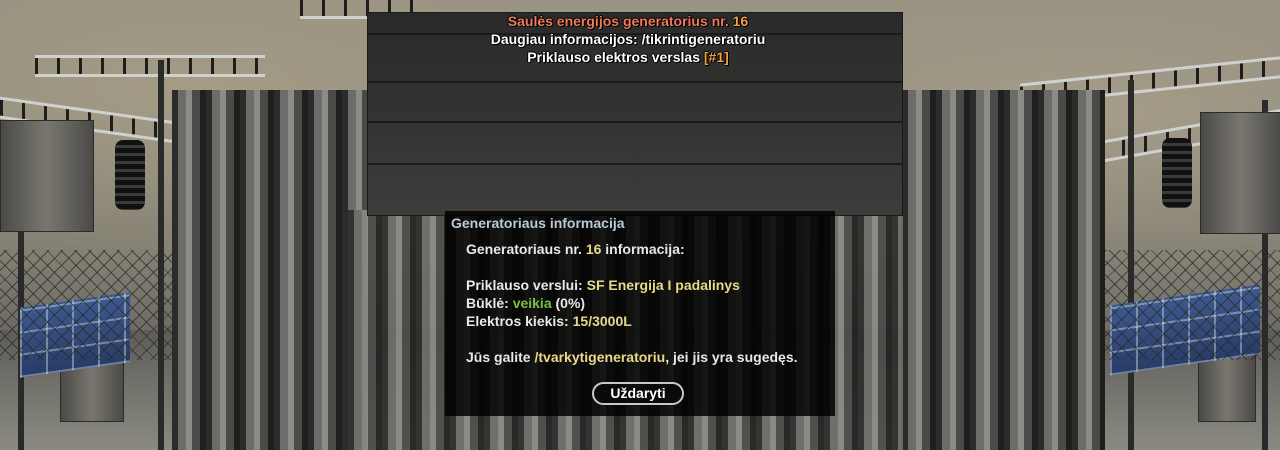 The height and width of the screenshot is (450, 1280). I want to click on transformer-right-fins, so click(1003, 270).